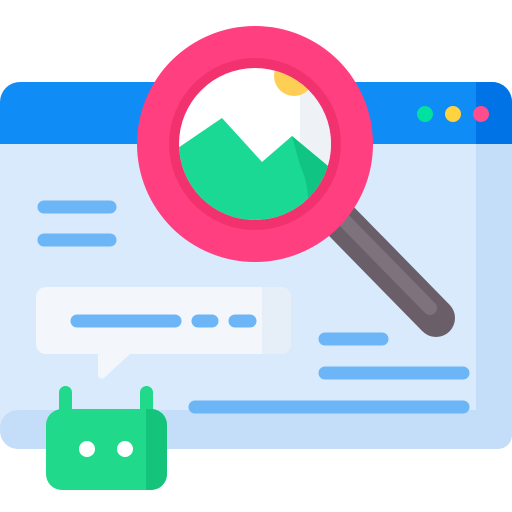 This screenshot has height=512, width=512. I want to click on window-control-red-icon, so click(481, 114).